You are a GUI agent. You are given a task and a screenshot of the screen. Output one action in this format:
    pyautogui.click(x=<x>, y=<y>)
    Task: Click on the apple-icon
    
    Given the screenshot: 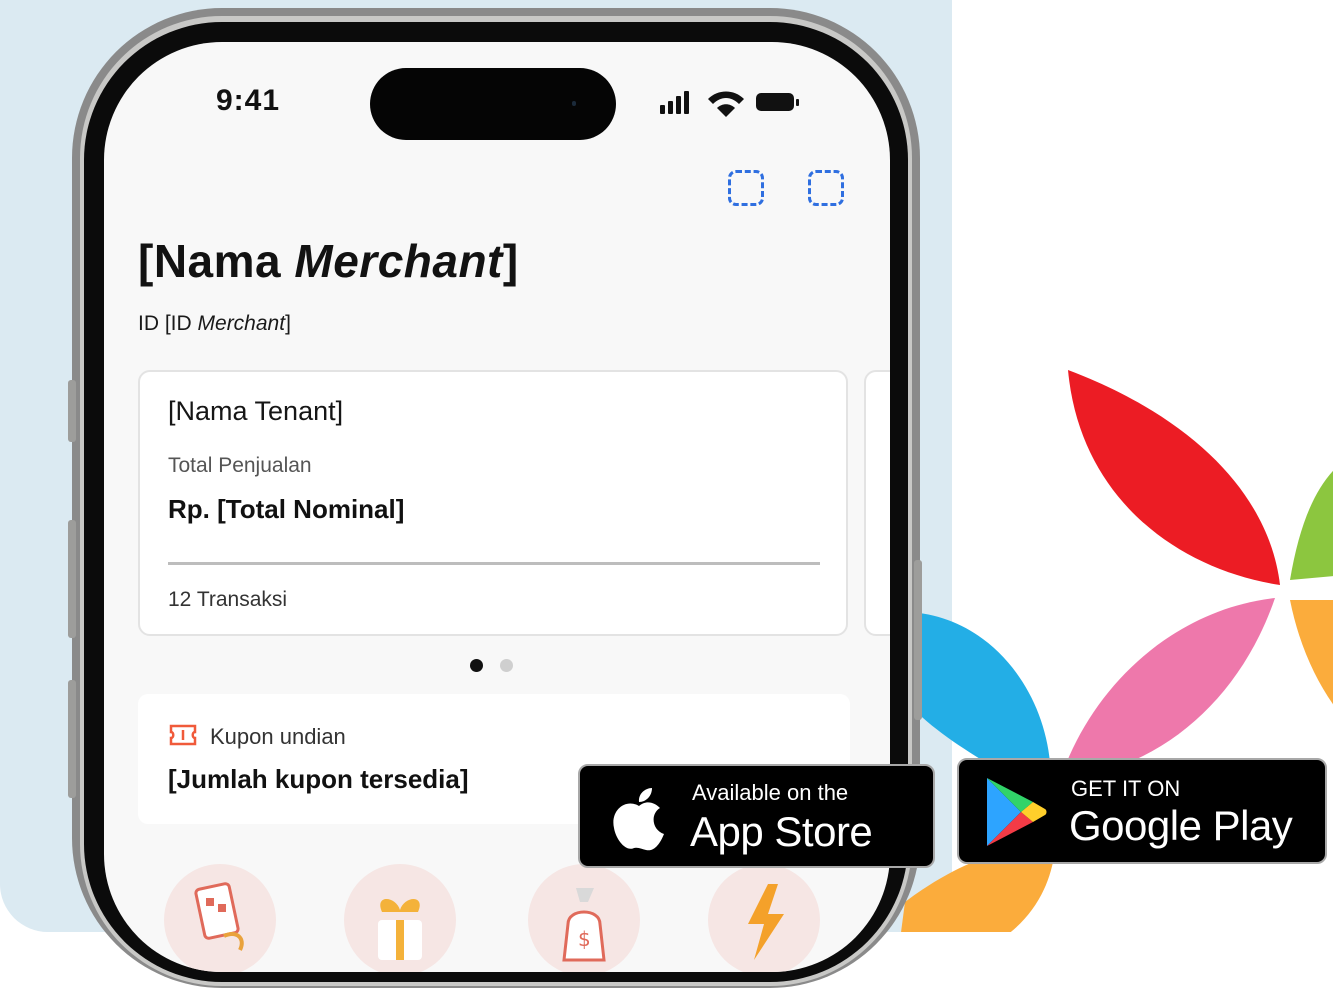 What is the action you would take?
    pyautogui.click(x=638, y=819)
    